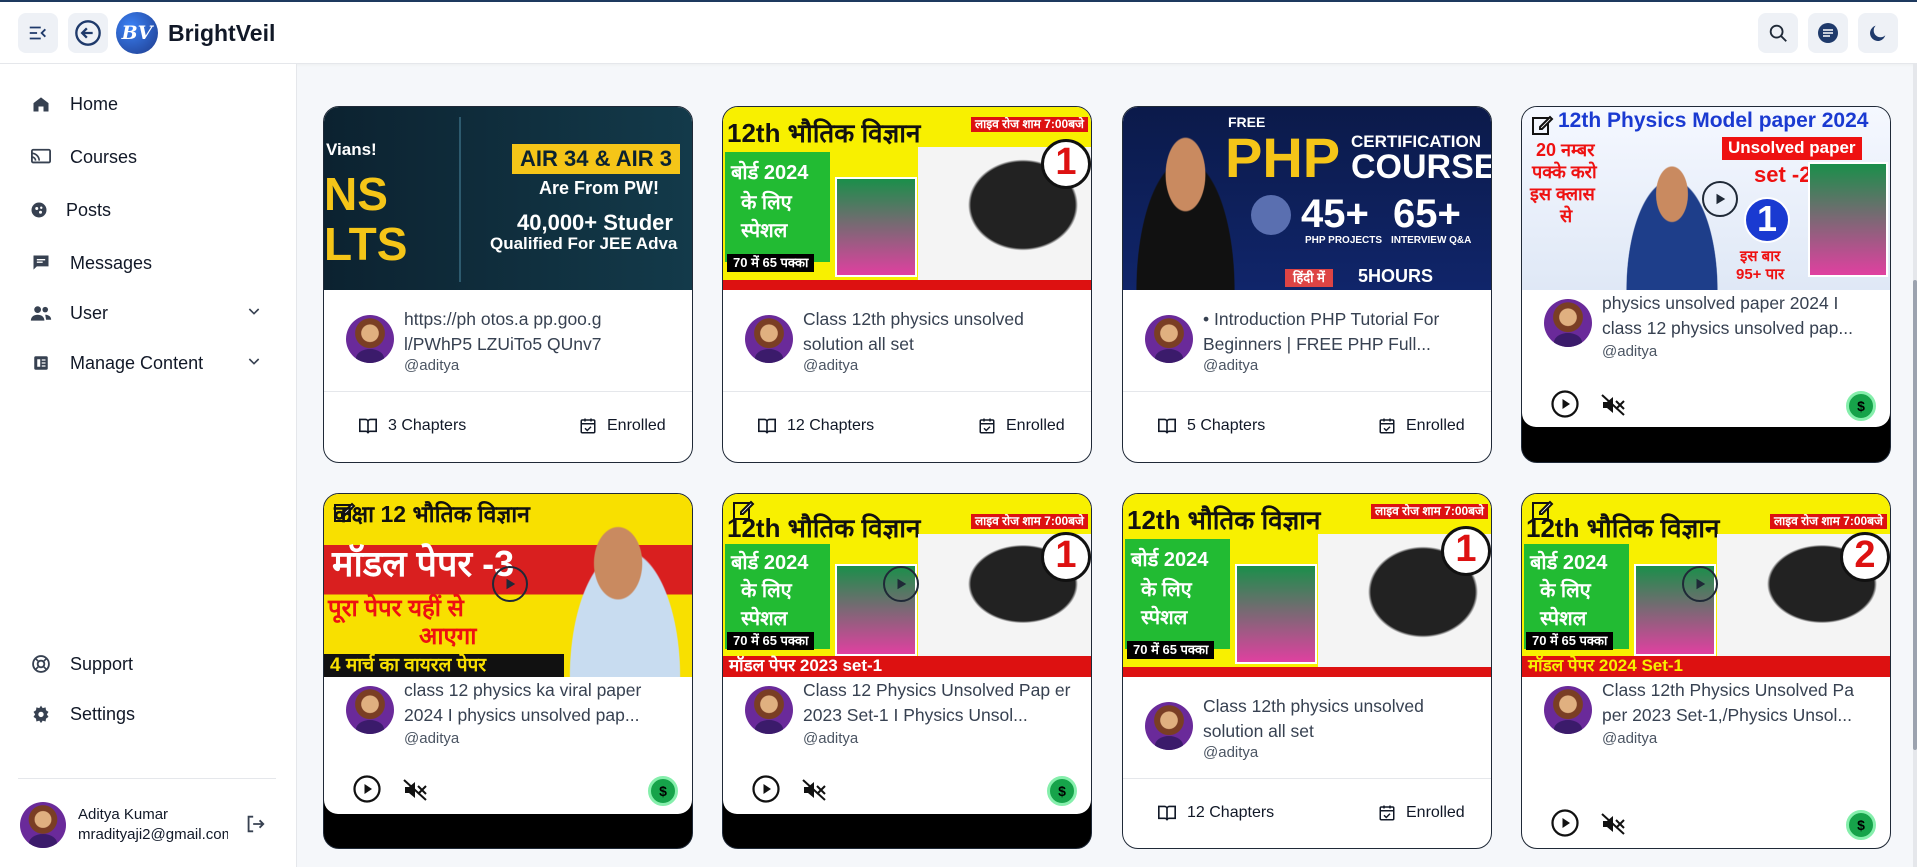  I want to click on user-avatar, so click(43, 825).